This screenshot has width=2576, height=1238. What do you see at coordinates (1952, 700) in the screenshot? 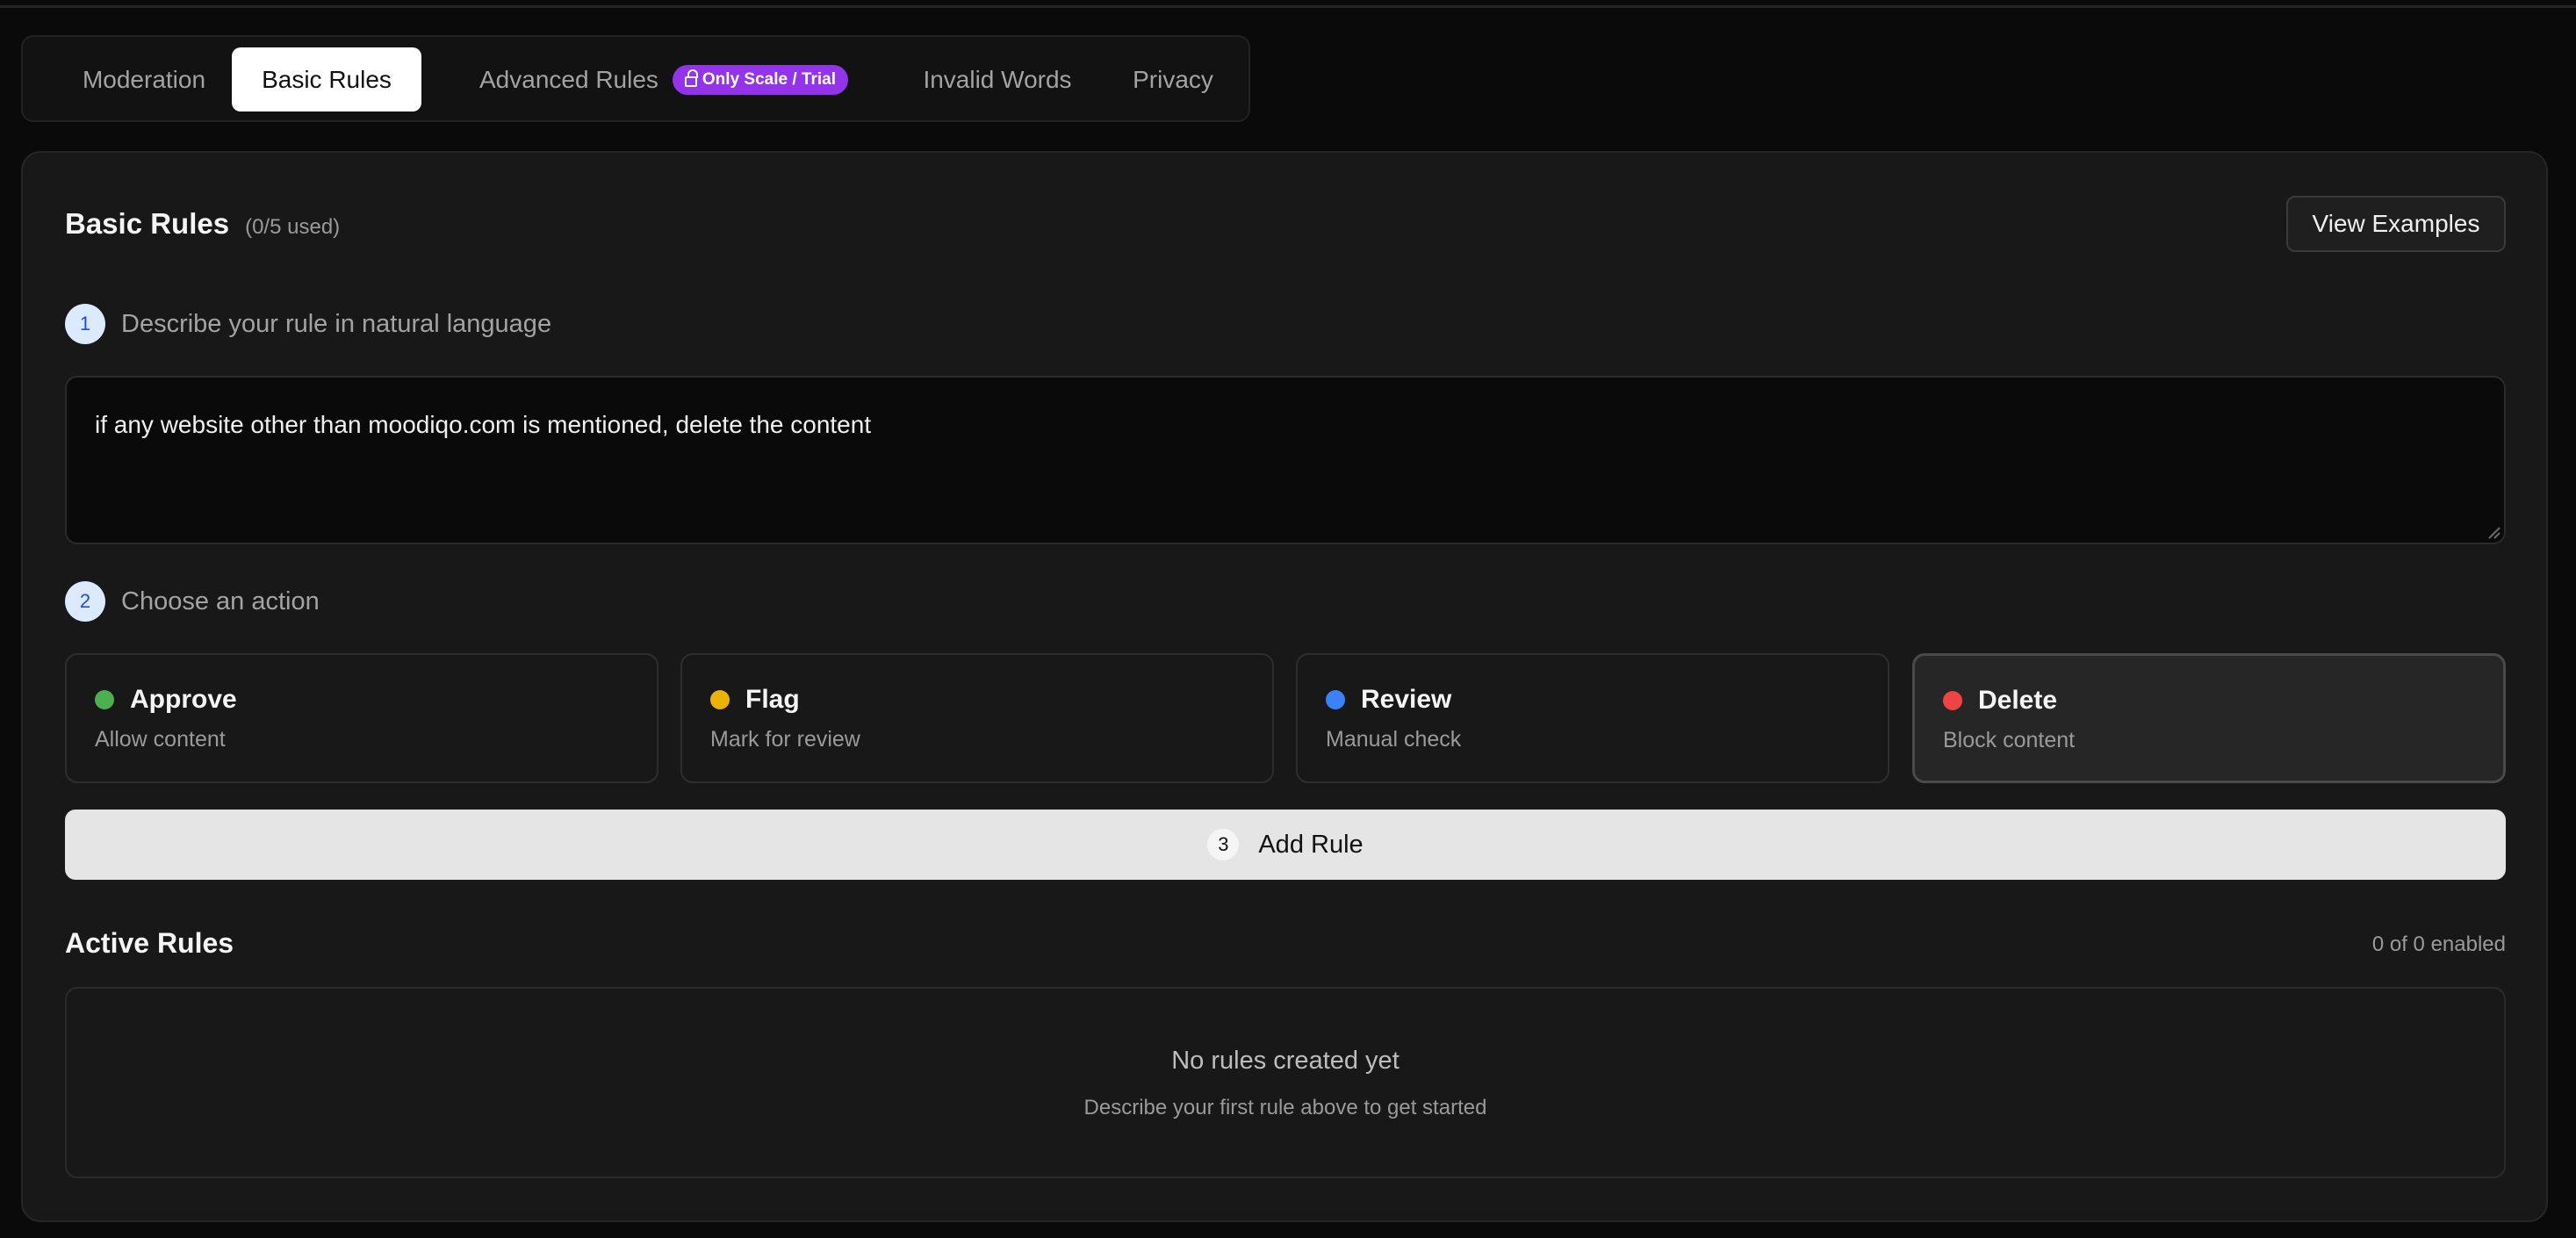
I see `delete-status-dot-icon` at bounding box center [1952, 700].